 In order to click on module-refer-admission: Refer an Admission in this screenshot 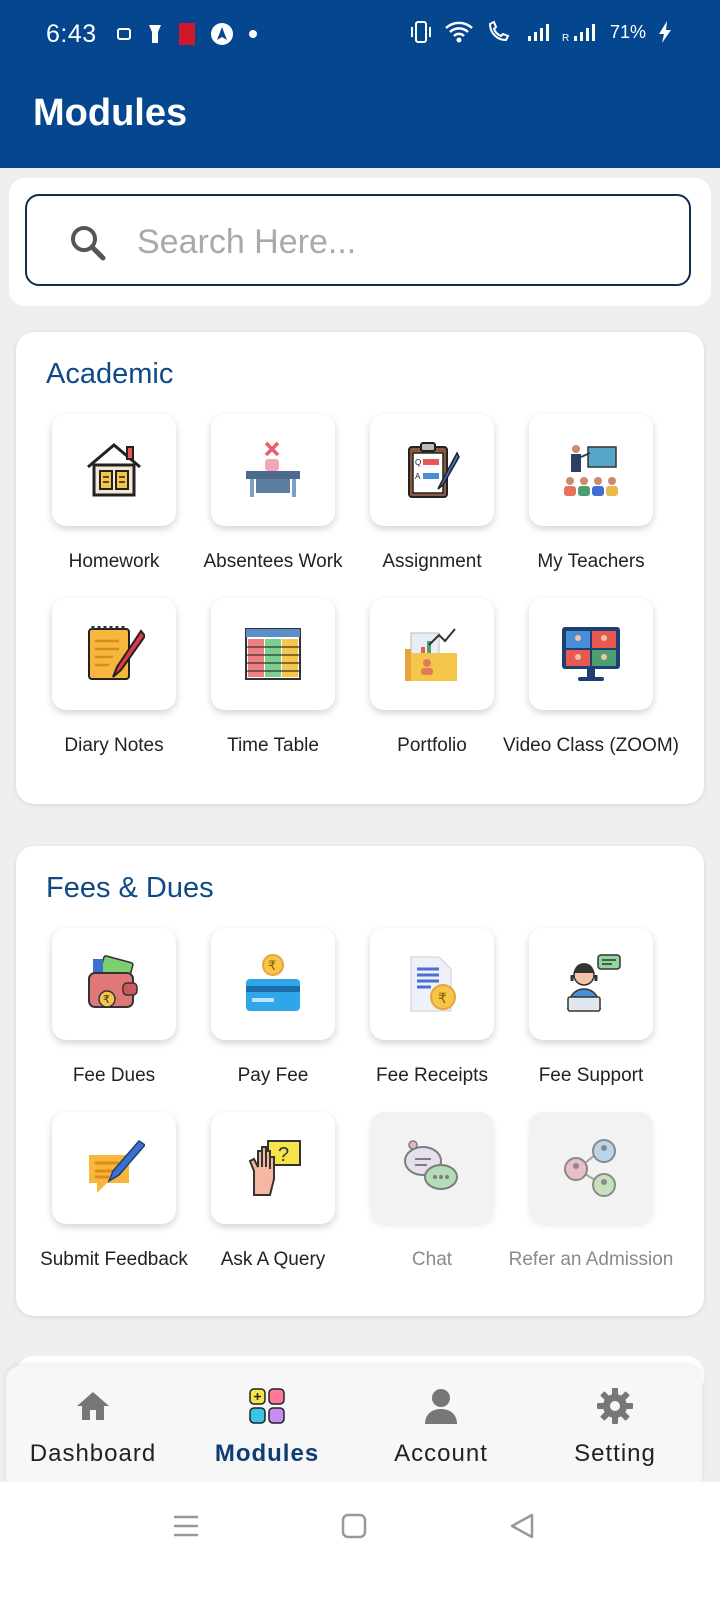, I will do `click(591, 1207)`.